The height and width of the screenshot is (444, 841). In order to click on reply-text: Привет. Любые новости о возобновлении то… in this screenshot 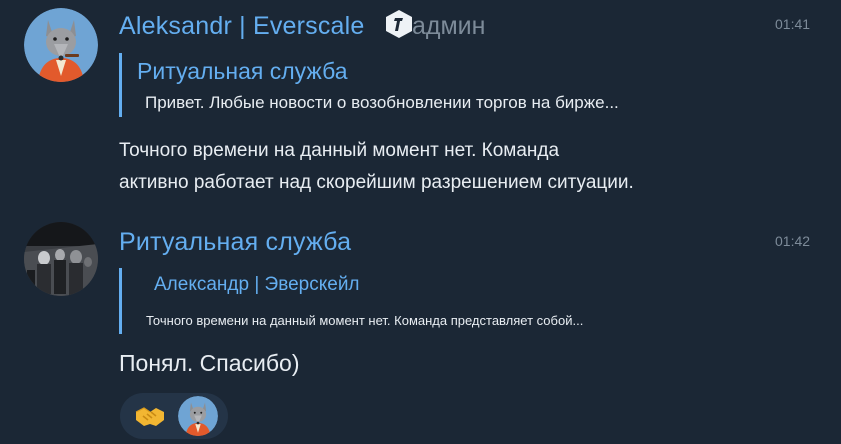, I will do `click(382, 102)`.